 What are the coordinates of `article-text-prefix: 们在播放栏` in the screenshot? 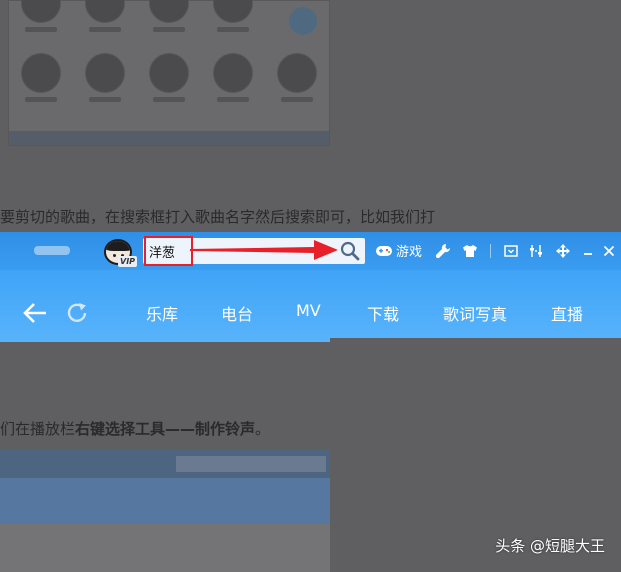 It's located at (38, 429).